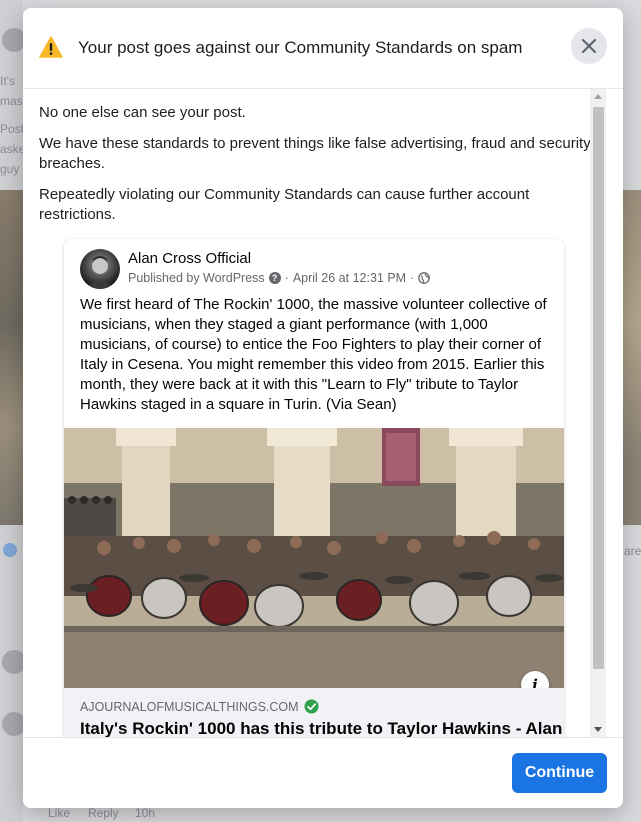  I want to click on avatar-image, so click(100, 272).